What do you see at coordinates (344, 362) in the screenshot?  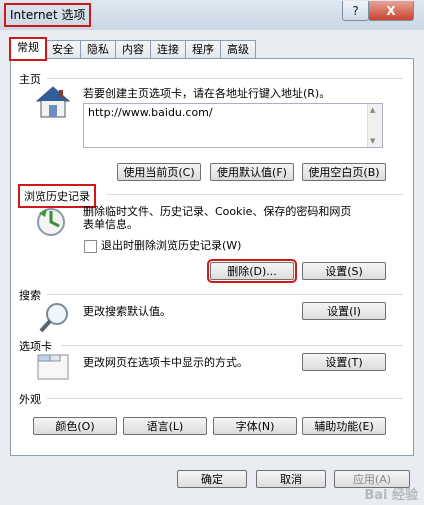 I see `tabs-settings-button: 设置(T)` at bounding box center [344, 362].